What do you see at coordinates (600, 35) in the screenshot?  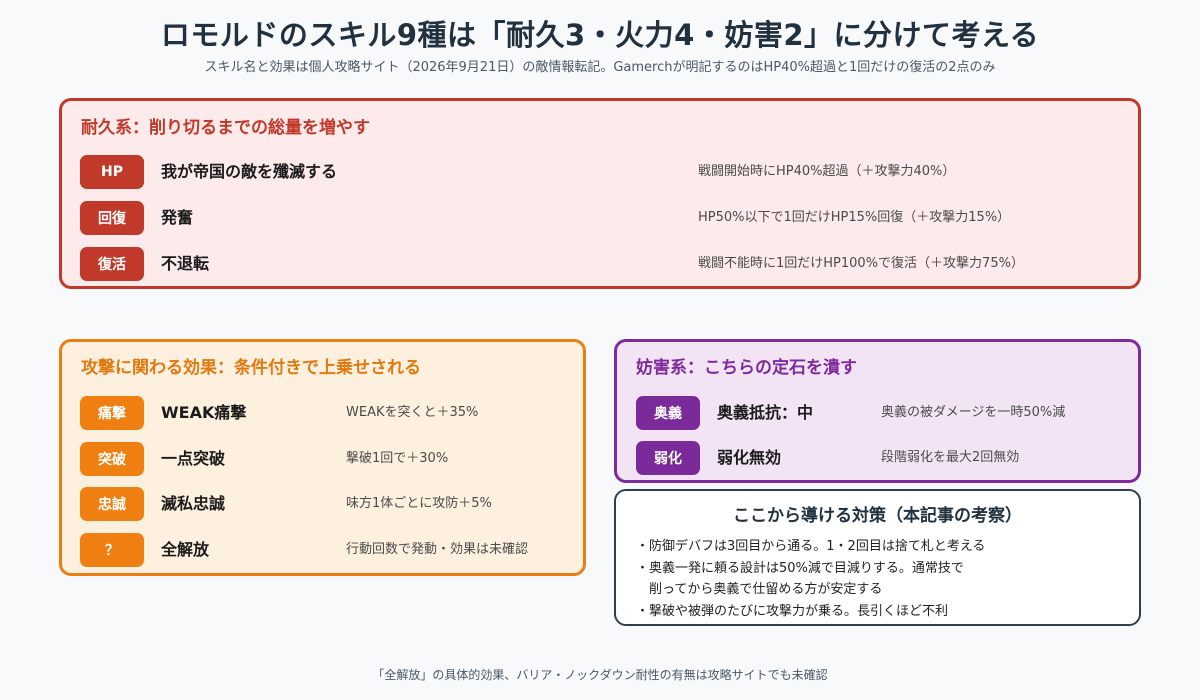 I see `page-title: ロモルドのスキル9種は「耐久3・火力4・妨害2」に分けて考える` at bounding box center [600, 35].